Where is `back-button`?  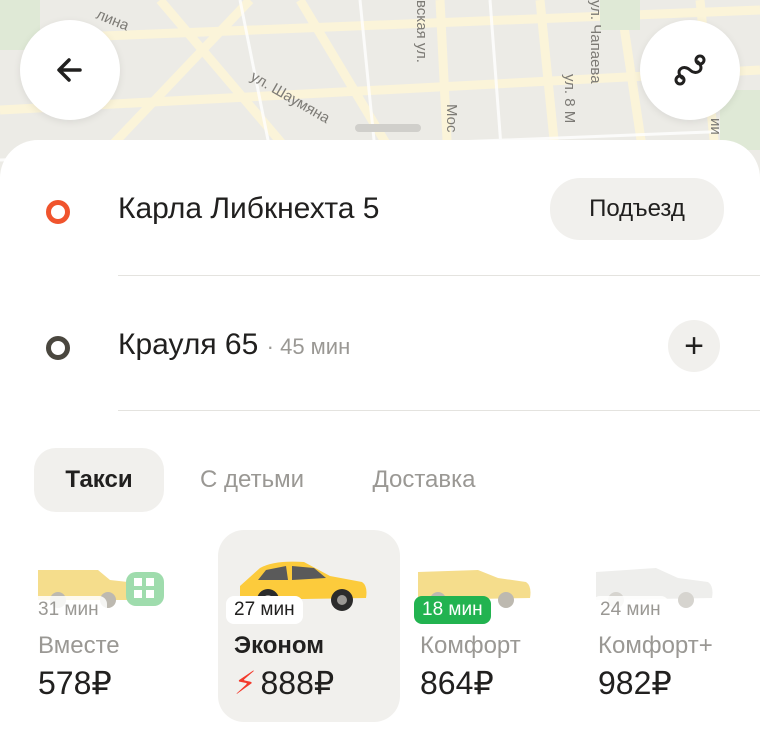 back-button is located at coordinates (70, 70).